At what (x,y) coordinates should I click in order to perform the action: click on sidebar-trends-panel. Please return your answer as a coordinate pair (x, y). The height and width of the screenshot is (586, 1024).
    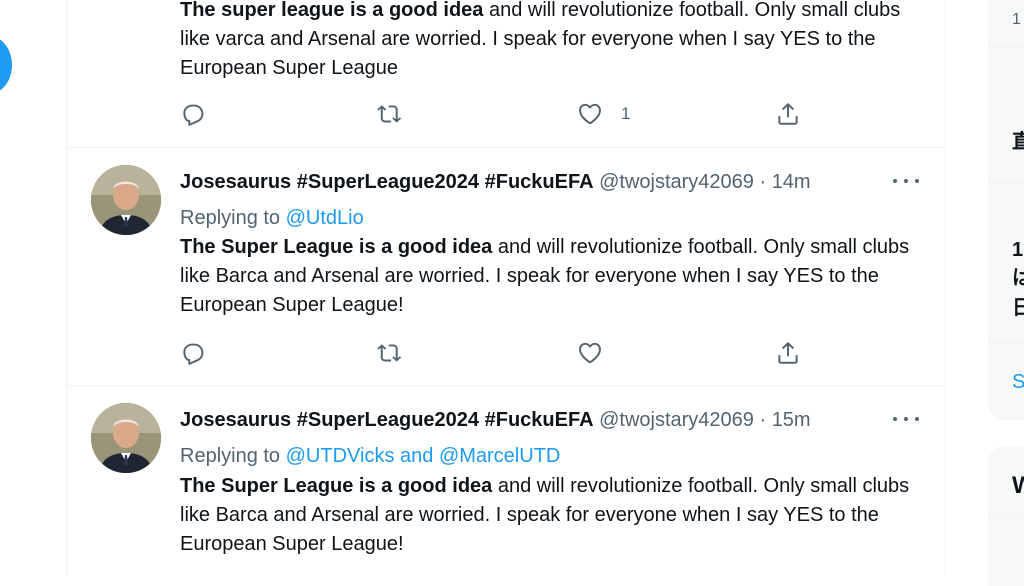
    Looking at the image, I should click on (1006, 210).